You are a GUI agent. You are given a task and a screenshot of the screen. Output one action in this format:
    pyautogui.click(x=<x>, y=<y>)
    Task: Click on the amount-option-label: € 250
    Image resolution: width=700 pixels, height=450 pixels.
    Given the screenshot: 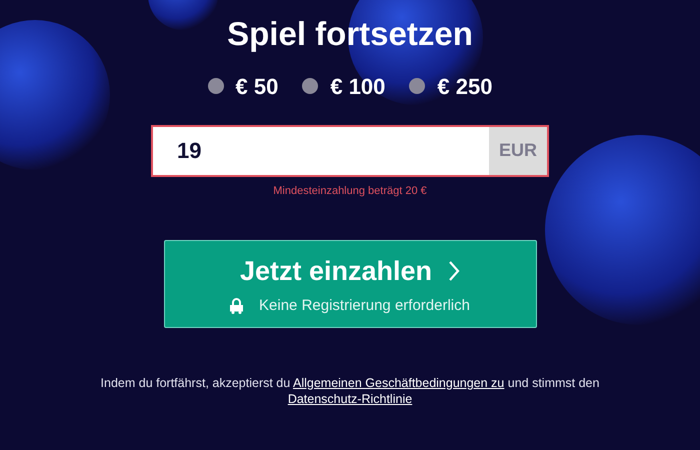 What is the action you would take?
    pyautogui.click(x=464, y=86)
    